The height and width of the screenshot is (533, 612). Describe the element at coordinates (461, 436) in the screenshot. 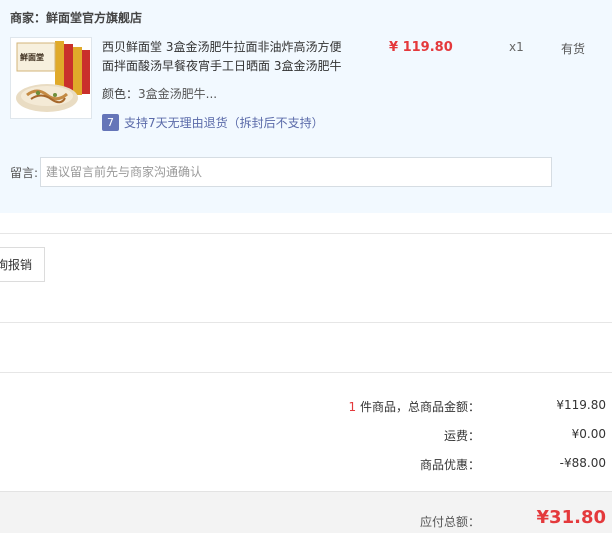

I see `shipping-label: 运费：` at that location.